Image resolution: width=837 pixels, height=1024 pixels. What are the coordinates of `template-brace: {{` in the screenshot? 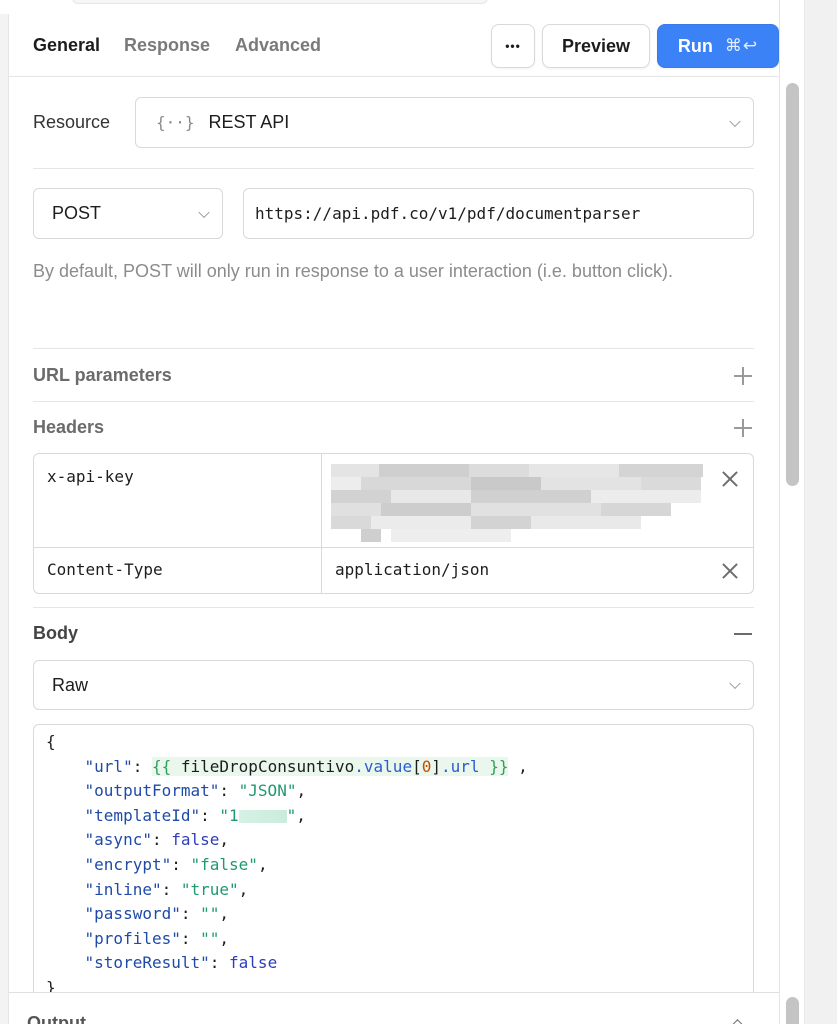 It's located at (161, 766).